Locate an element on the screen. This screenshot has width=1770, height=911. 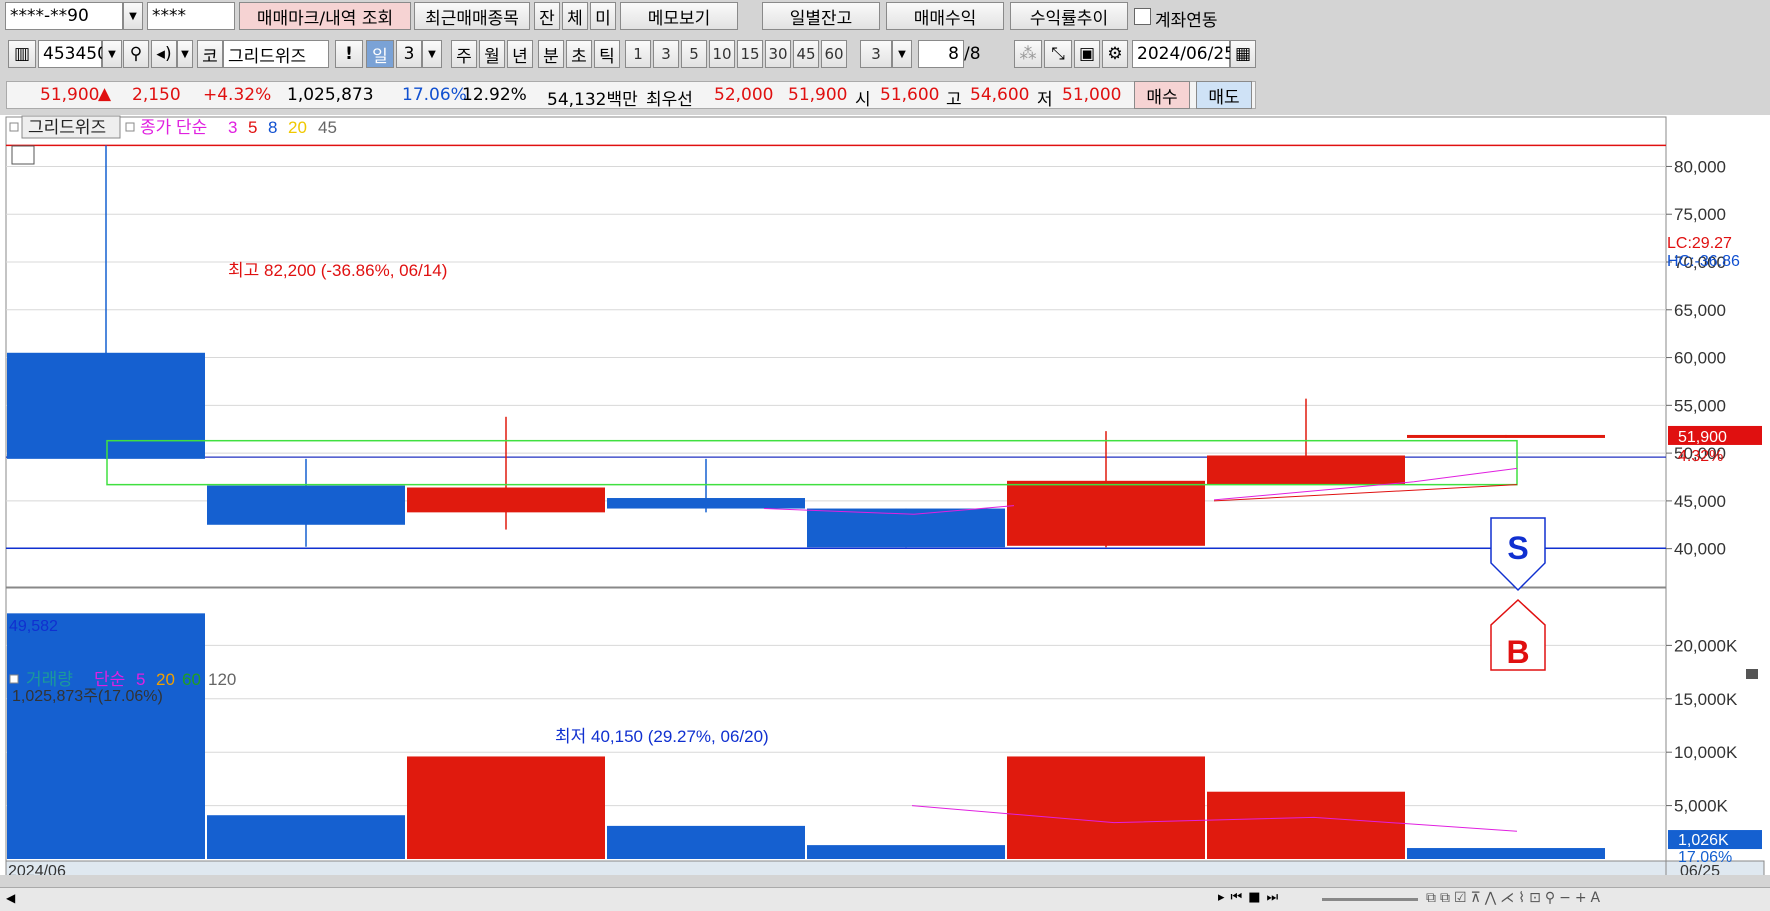
buy-marker-label: B is located at coordinates (1517, 652).